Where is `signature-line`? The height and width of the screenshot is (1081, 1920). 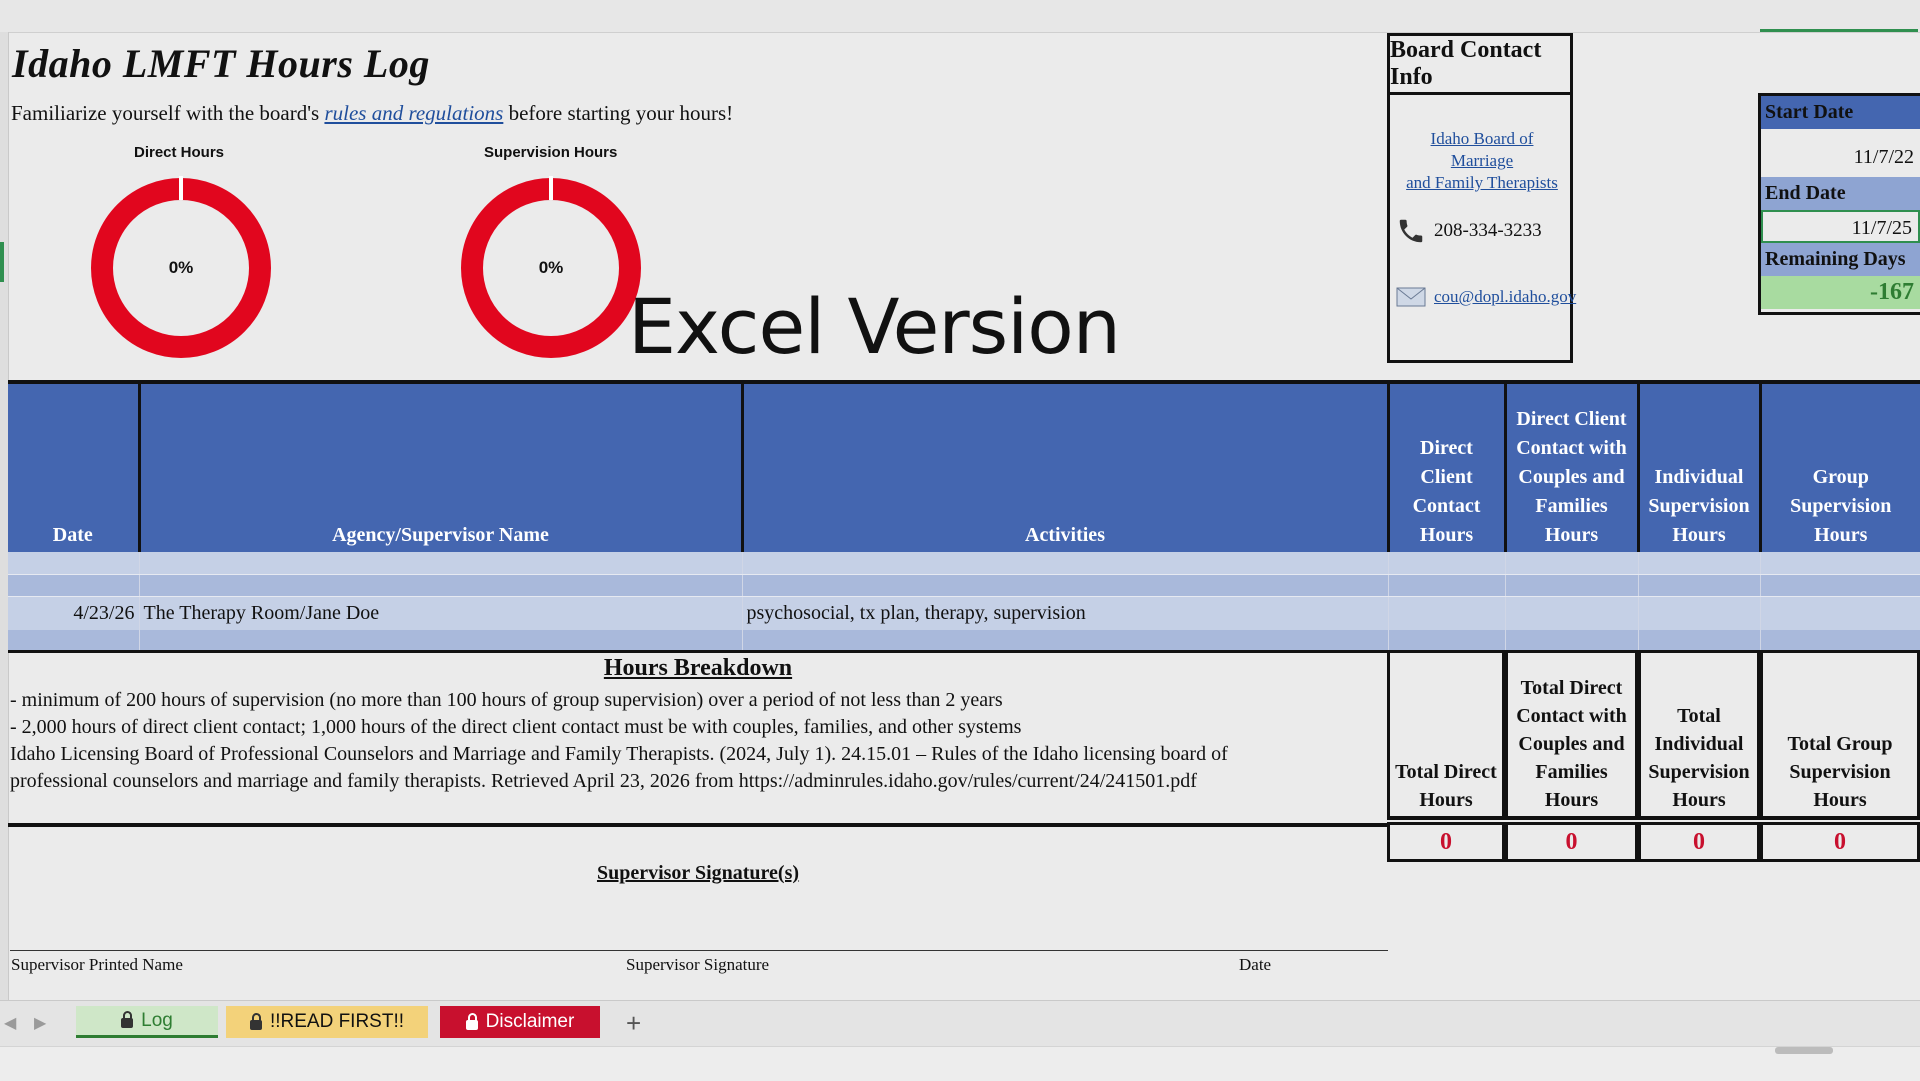
signature-line is located at coordinates (699, 950).